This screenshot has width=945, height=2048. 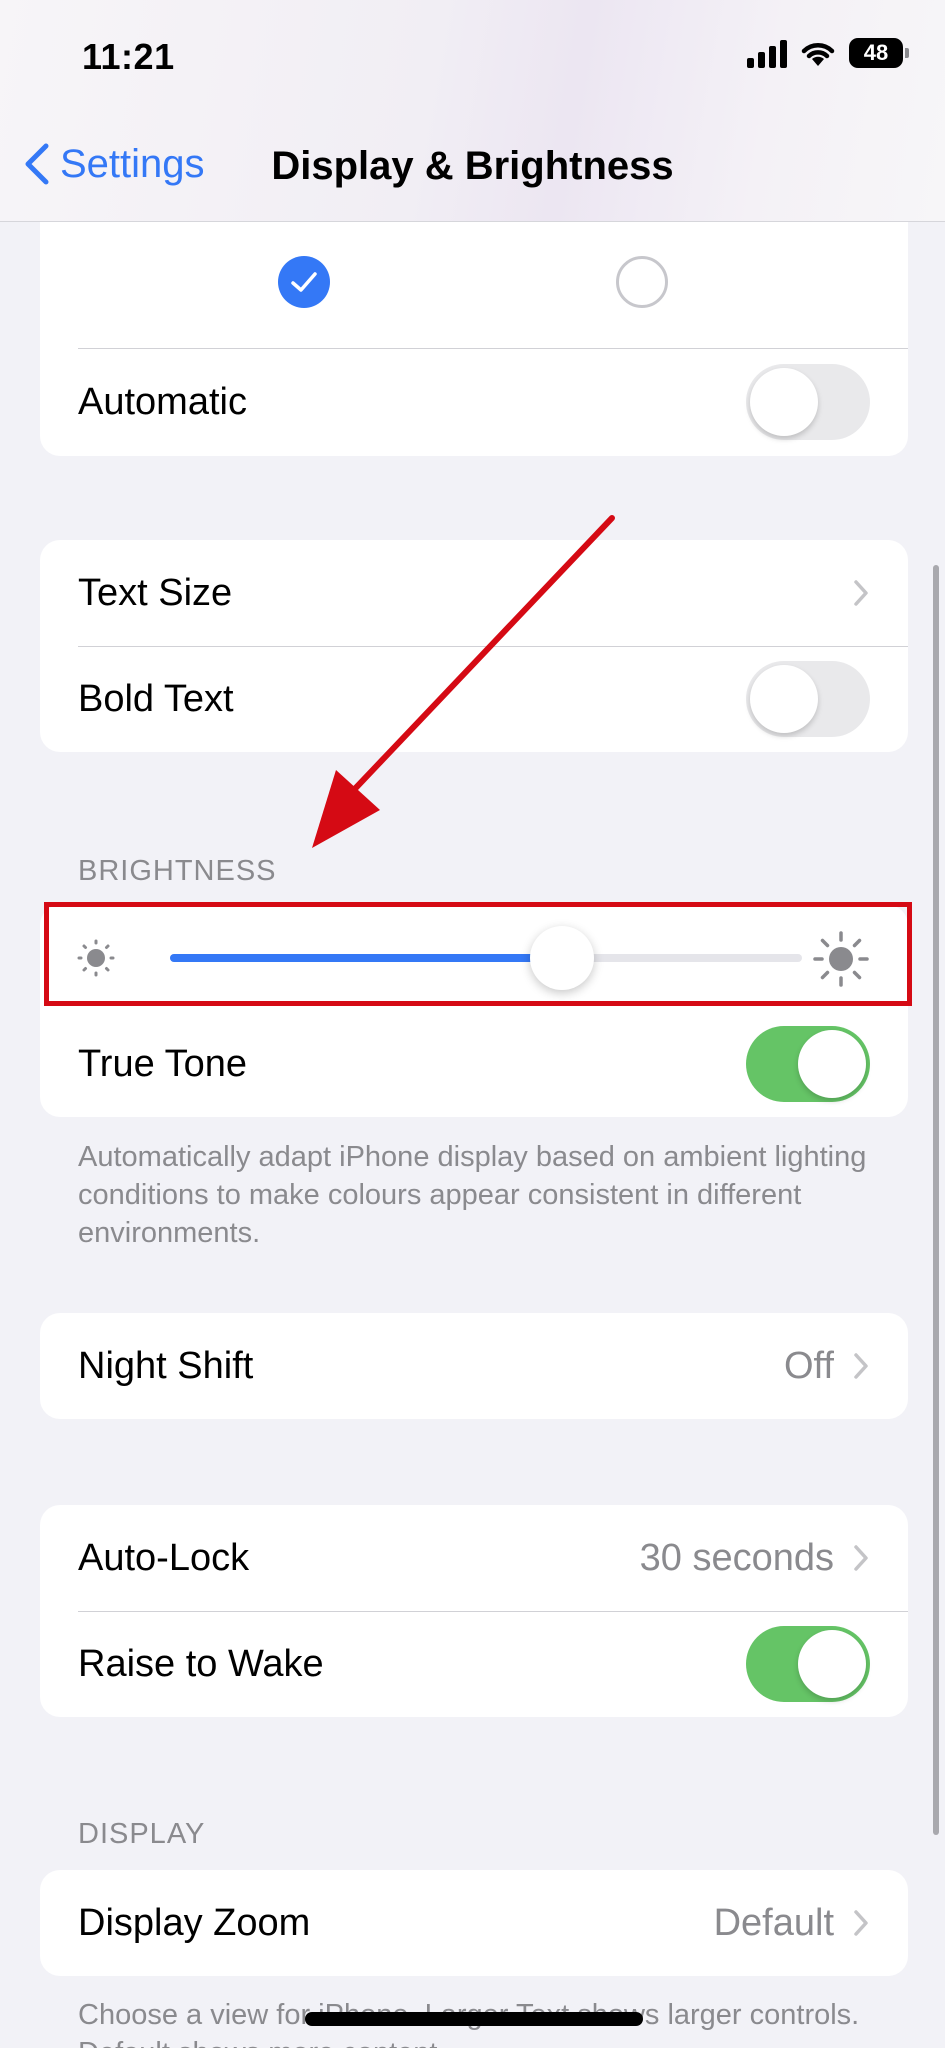 I want to click on display-zoom-row: Display Zoom Default, so click(x=474, y=1923).